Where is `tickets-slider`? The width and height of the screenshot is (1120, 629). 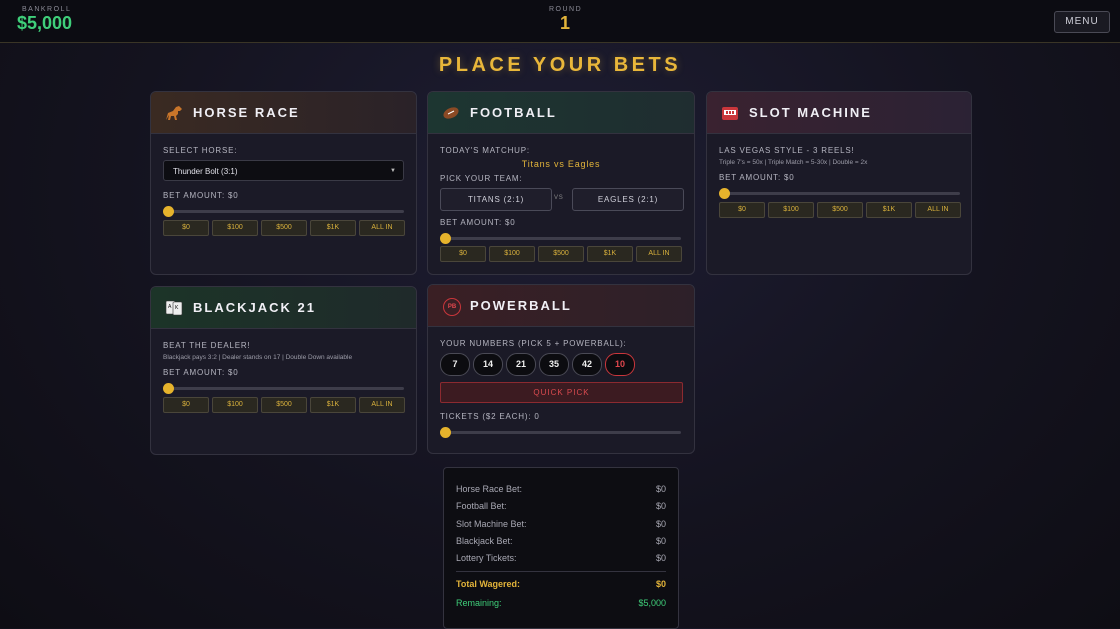
tickets-slider is located at coordinates (561, 432).